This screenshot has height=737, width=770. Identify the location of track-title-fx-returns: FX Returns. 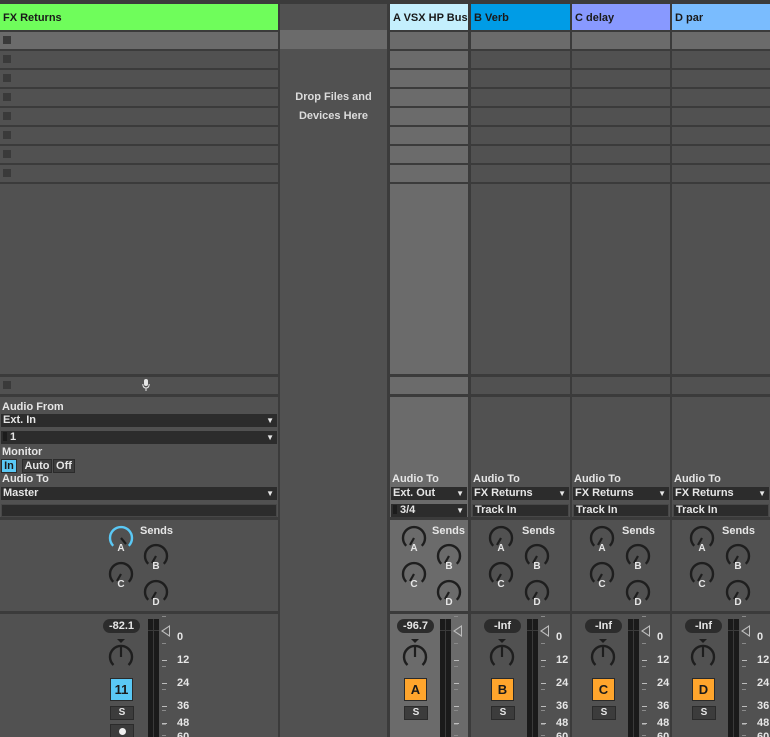
(139, 17).